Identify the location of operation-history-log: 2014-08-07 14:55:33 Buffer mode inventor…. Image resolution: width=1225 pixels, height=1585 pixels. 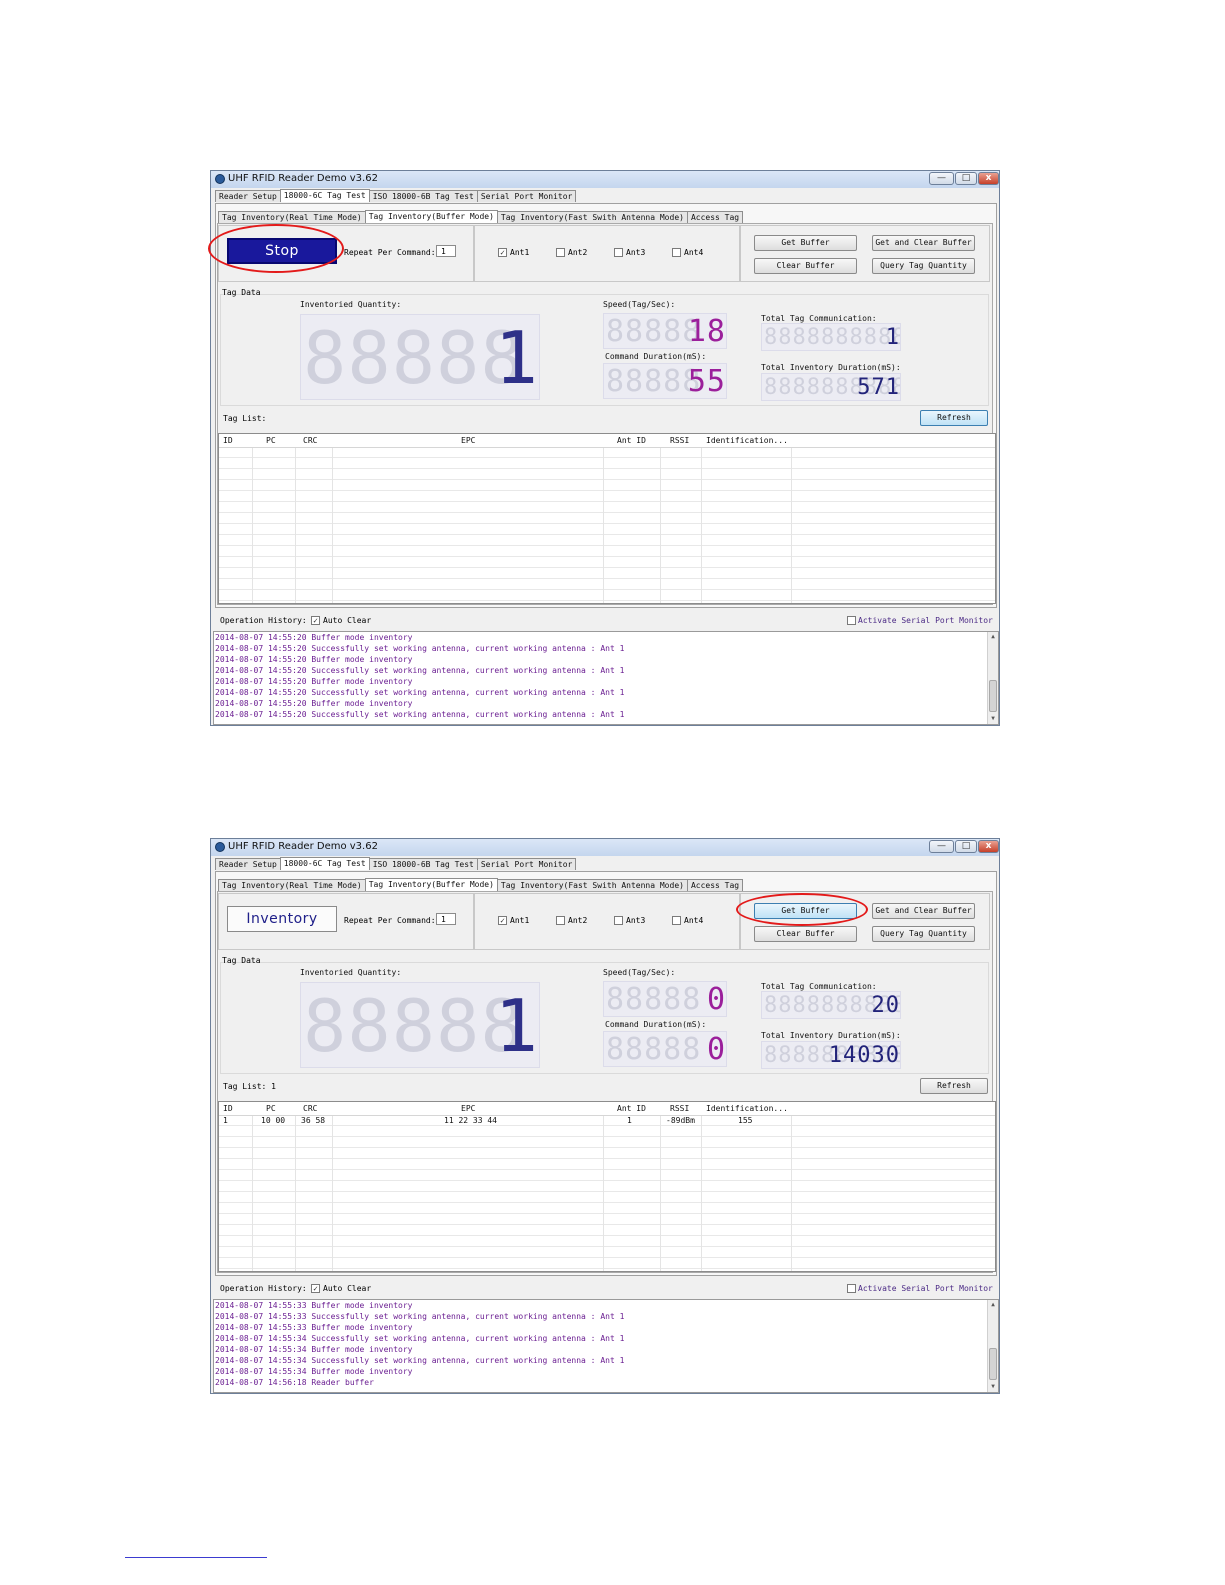
(606, 1346).